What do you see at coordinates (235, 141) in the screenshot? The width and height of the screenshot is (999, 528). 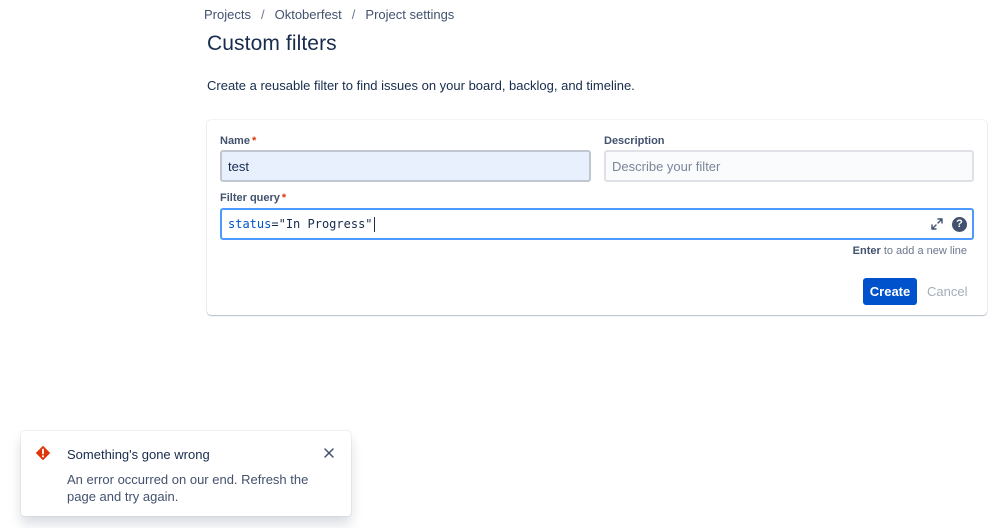 I see `name-label-text: Name` at bounding box center [235, 141].